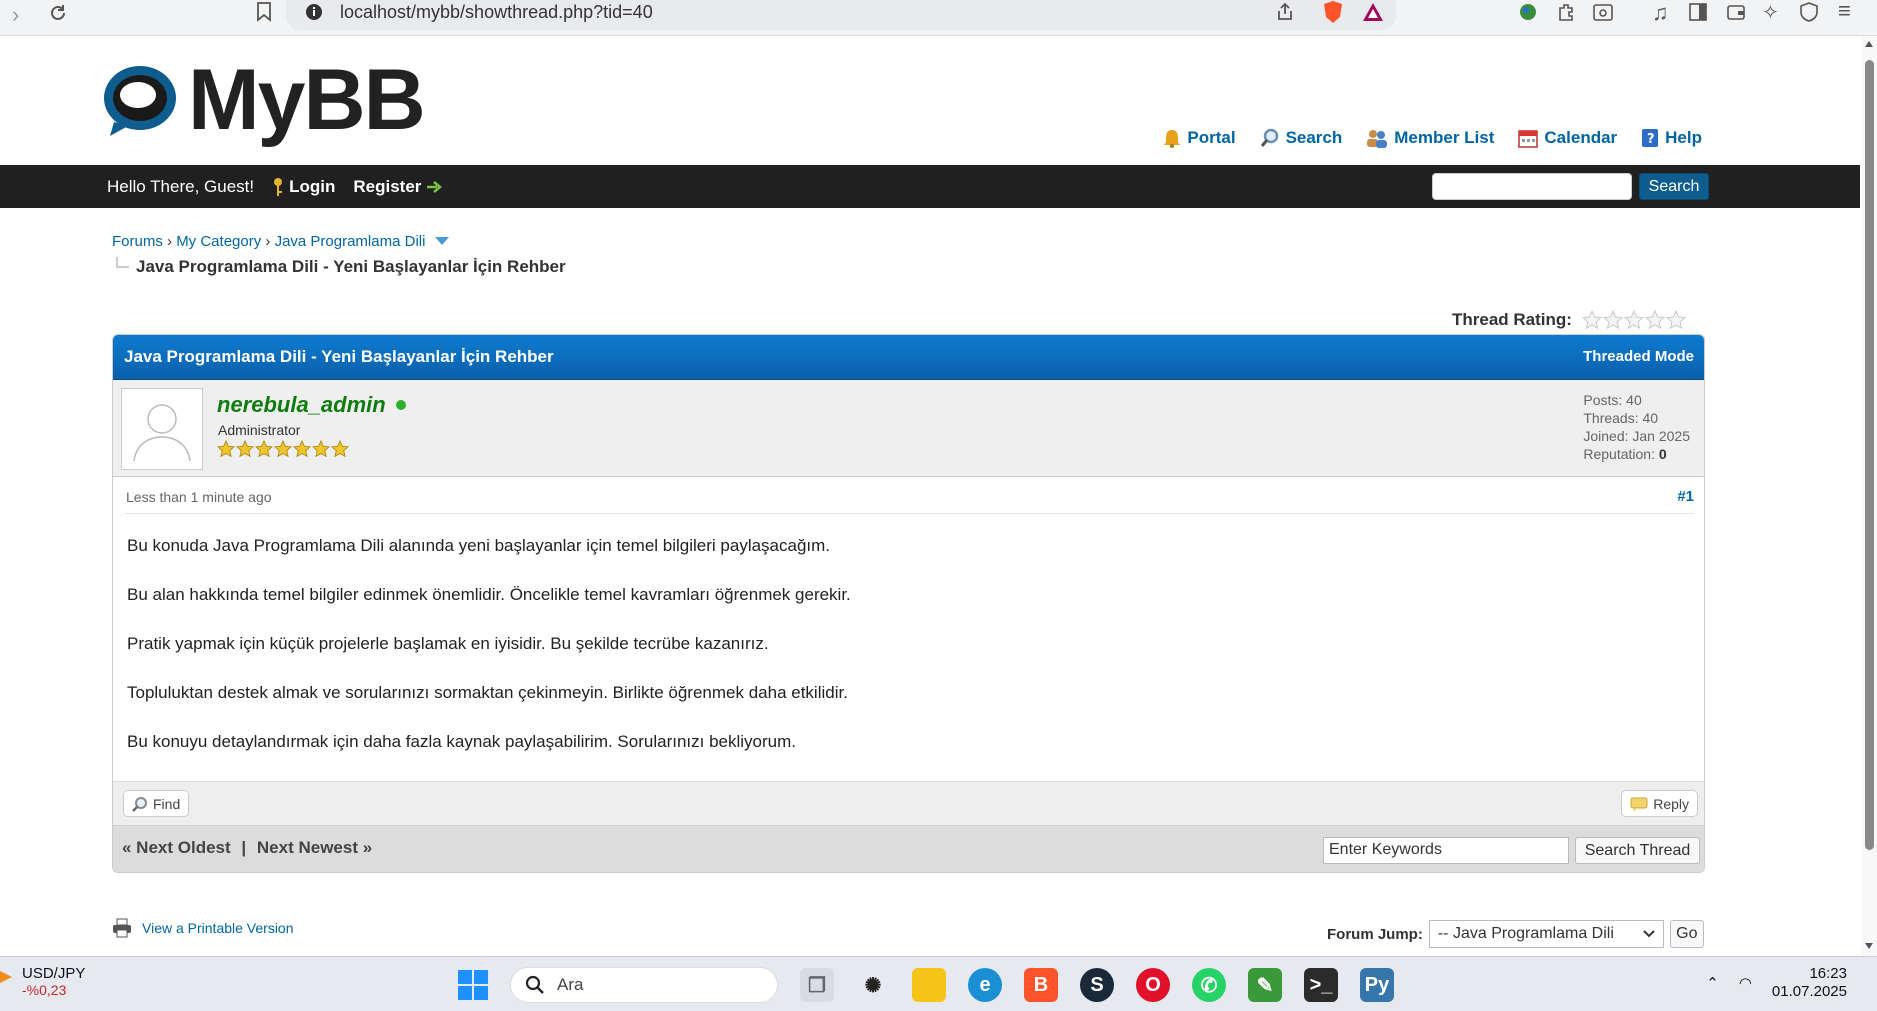 This screenshot has width=1877, height=1011. What do you see at coordinates (1660, 13) in the screenshot?
I see `media-icon: ♫` at bounding box center [1660, 13].